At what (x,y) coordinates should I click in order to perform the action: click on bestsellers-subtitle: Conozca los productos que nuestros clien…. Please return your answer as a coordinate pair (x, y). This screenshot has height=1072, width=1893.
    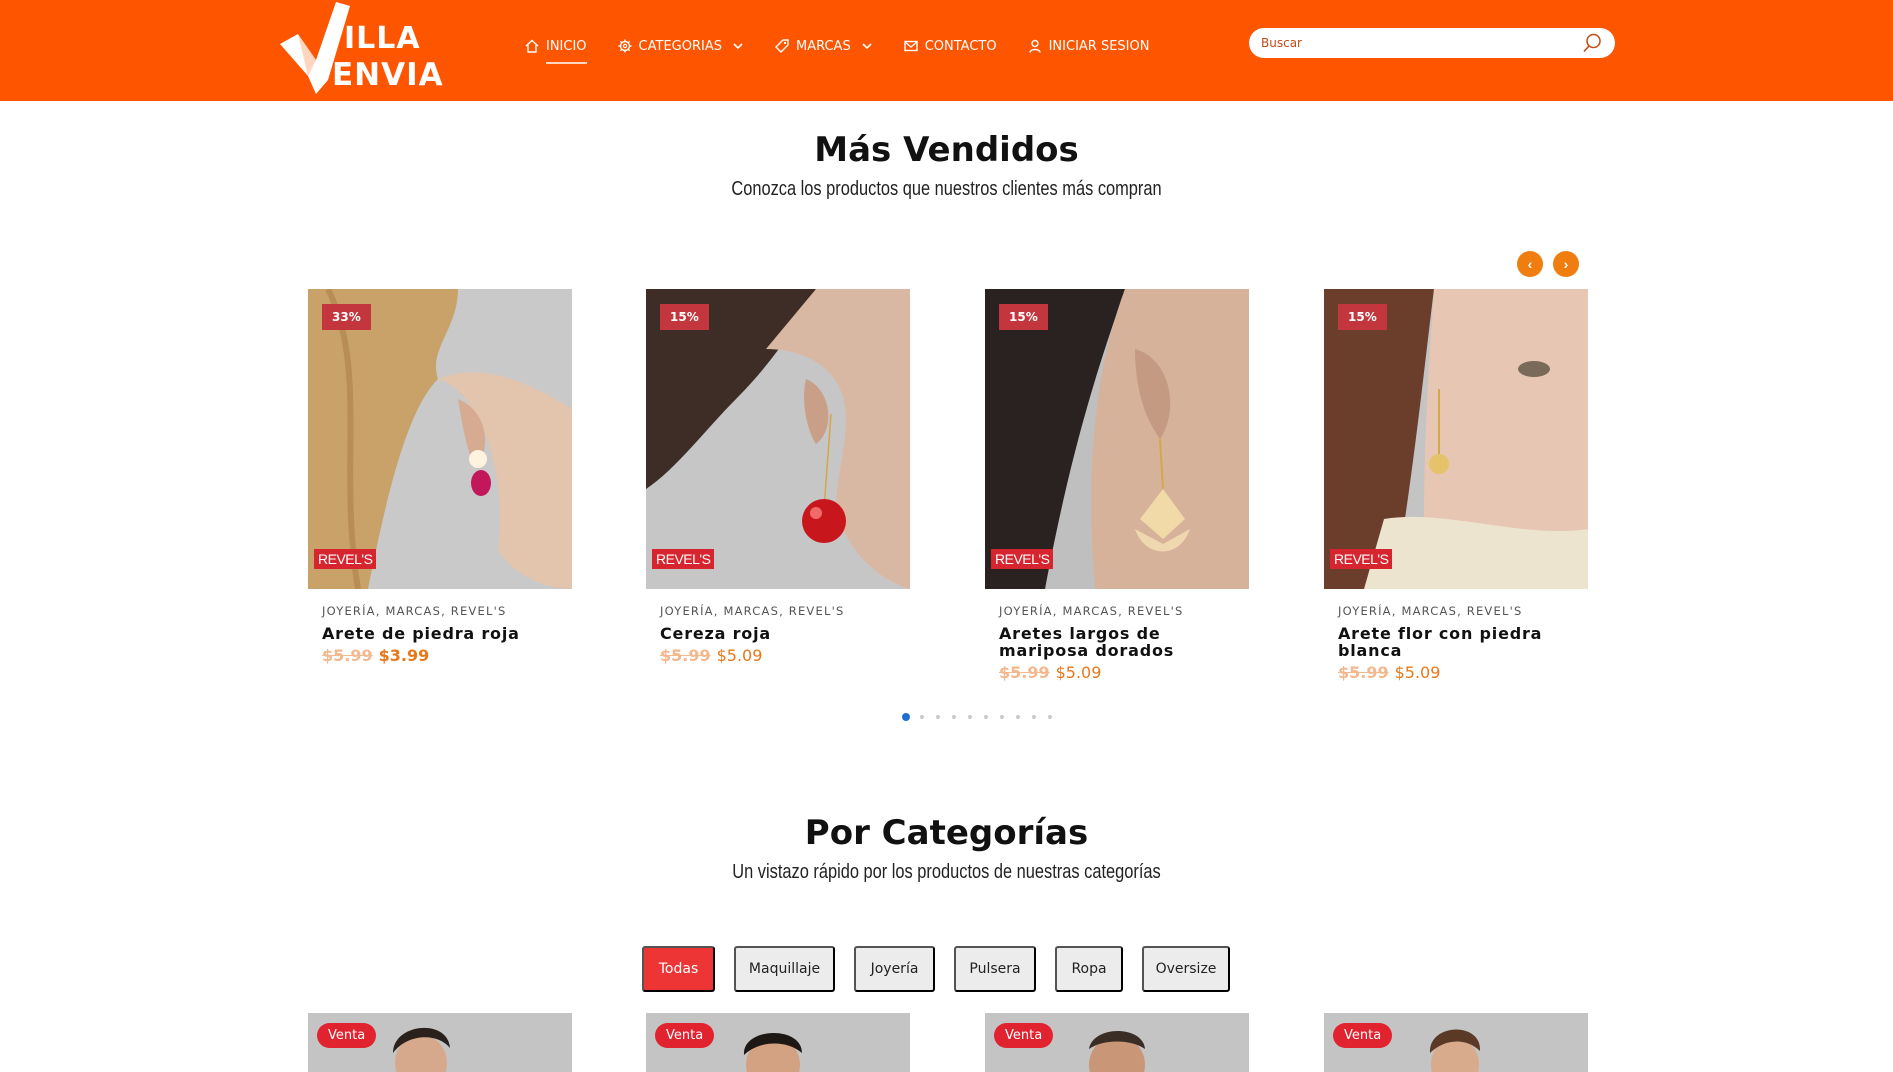
    Looking at the image, I should click on (946, 189).